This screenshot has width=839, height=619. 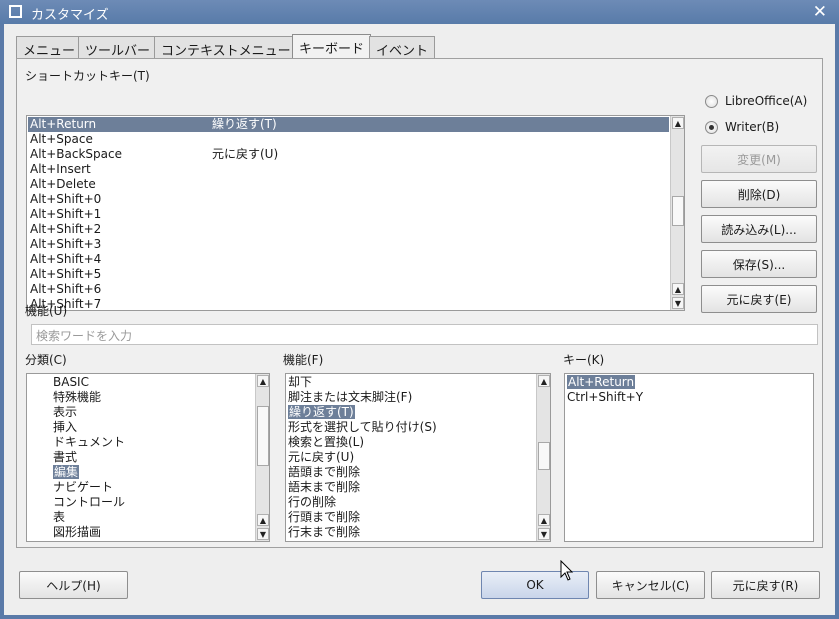 What do you see at coordinates (650, 585) in the screenshot?
I see `cancel-button: キャンセル(C)` at bounding box center [650, 585].